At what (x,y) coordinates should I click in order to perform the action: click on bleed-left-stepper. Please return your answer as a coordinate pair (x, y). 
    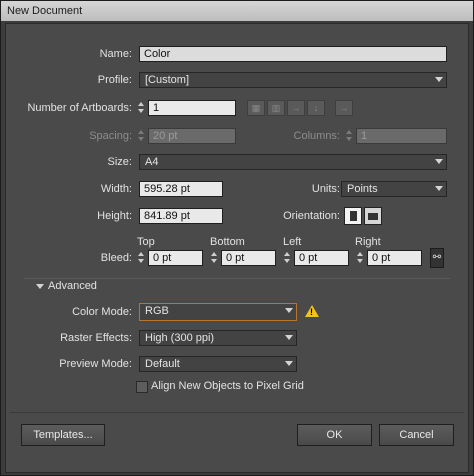
    Looking at the image, I should click on (287, 258).